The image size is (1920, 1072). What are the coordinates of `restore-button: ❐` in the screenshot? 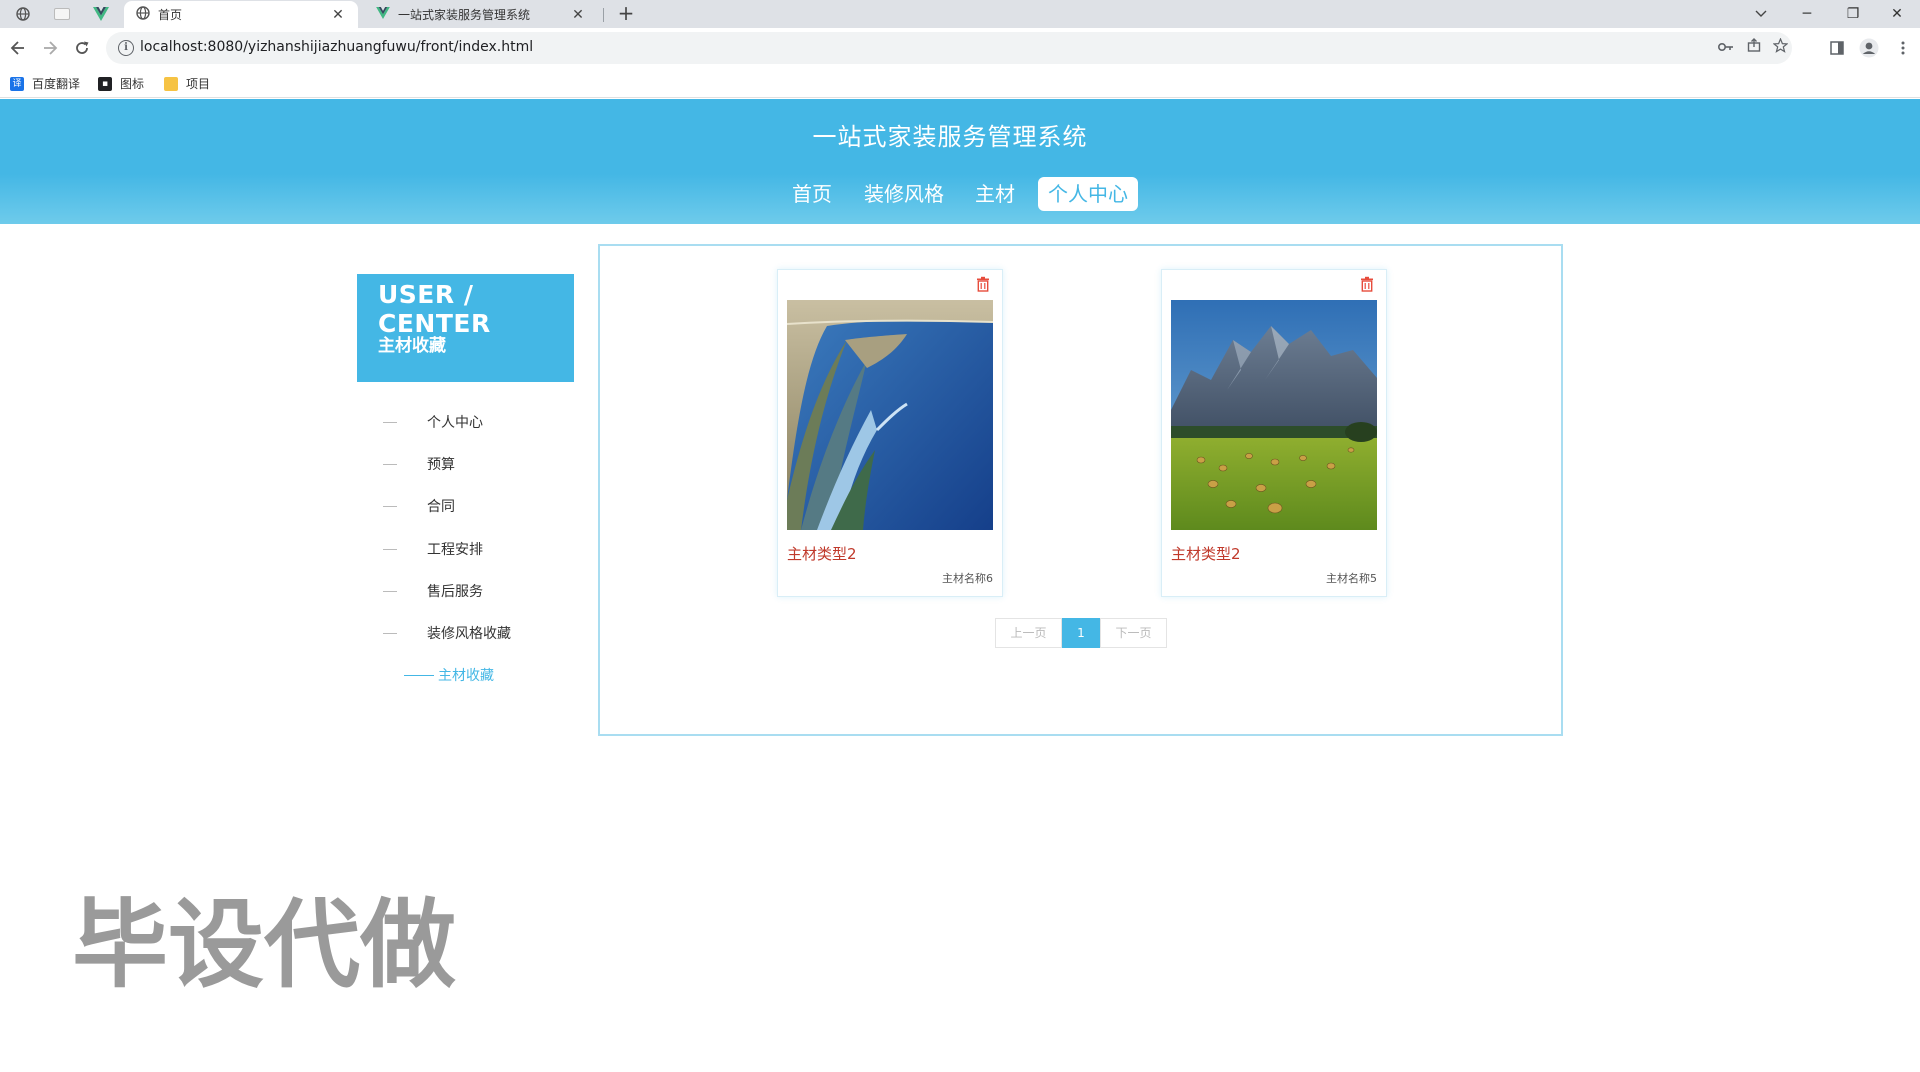 It's located at (1853, 14).